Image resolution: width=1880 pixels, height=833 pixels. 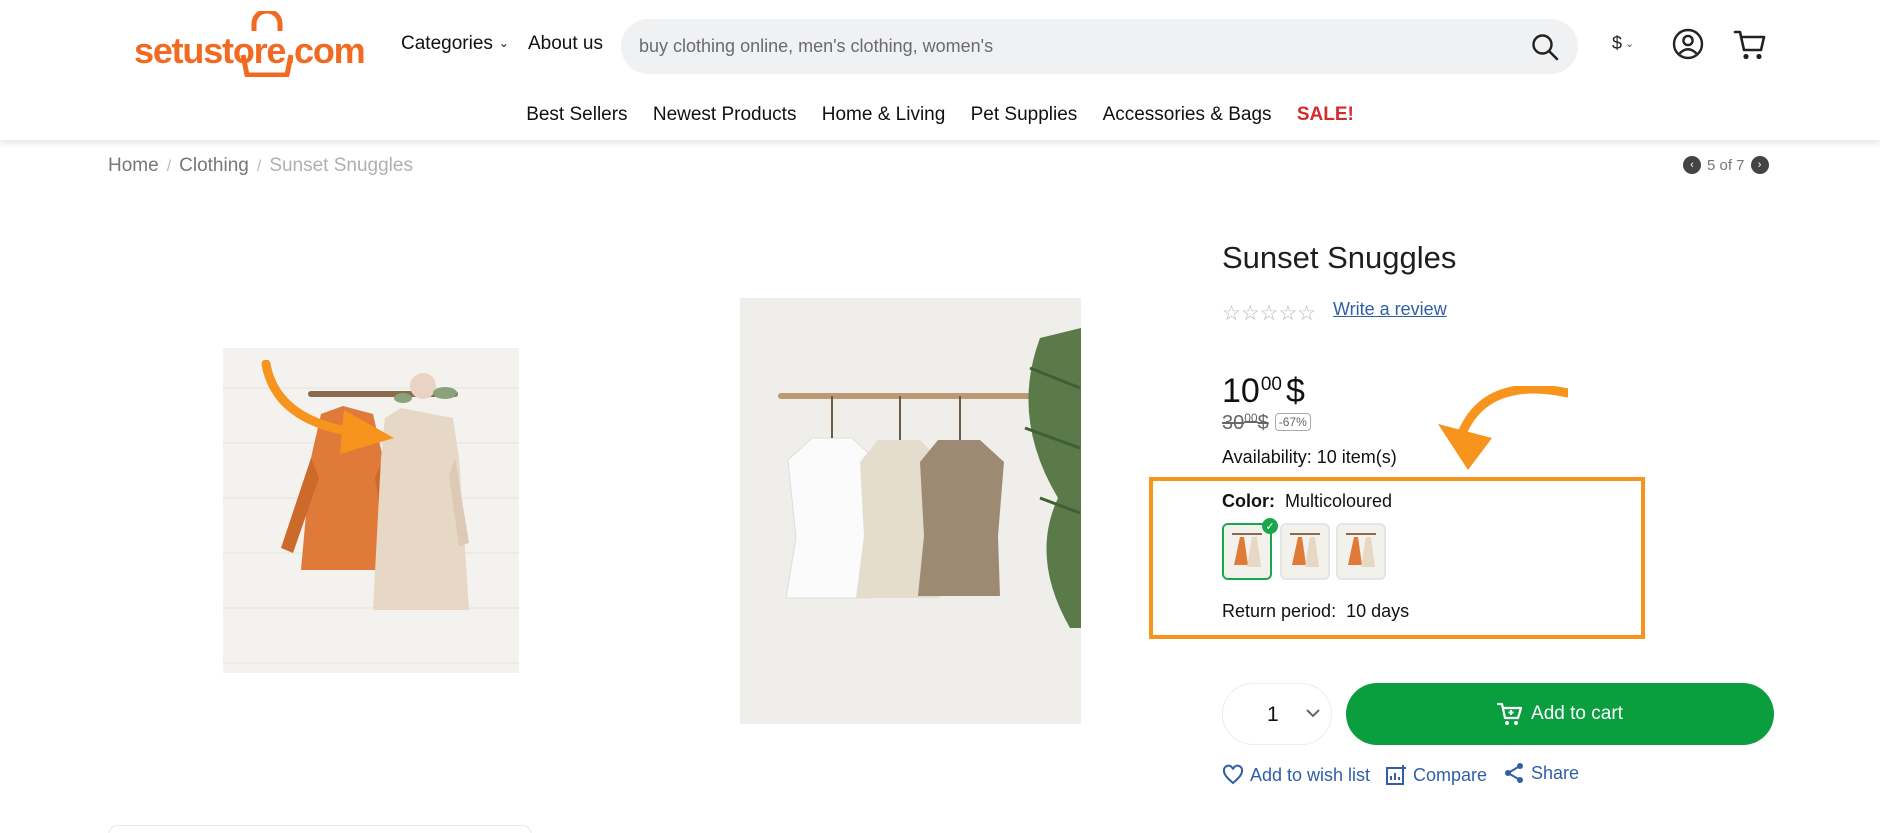 I want to click on categories-label: Categories, so click(x=447, y=43).